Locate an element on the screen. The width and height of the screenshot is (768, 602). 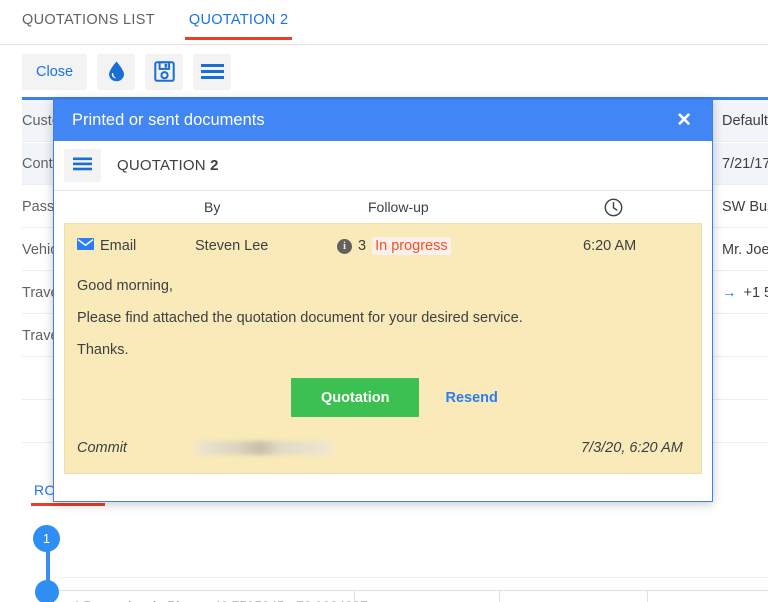
document-entry-summary: Email Steven Lee i 3 In progress 6:20 AM is located at coordinates (383, 246).